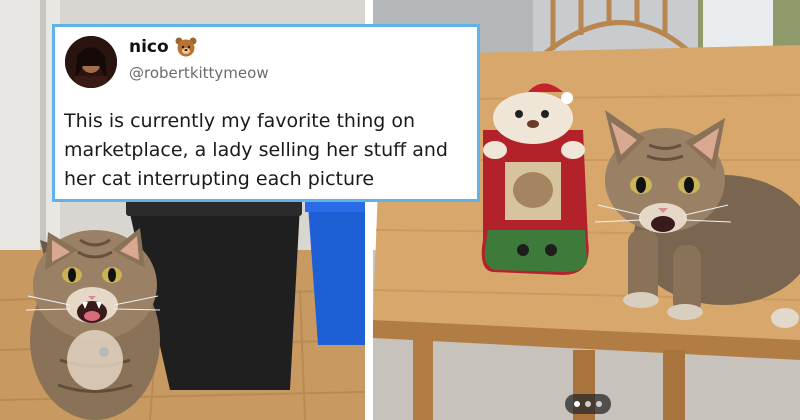  Describe the element at coordinates (186, 47) in the screenshot. I see `bear-face-icon` at that location.